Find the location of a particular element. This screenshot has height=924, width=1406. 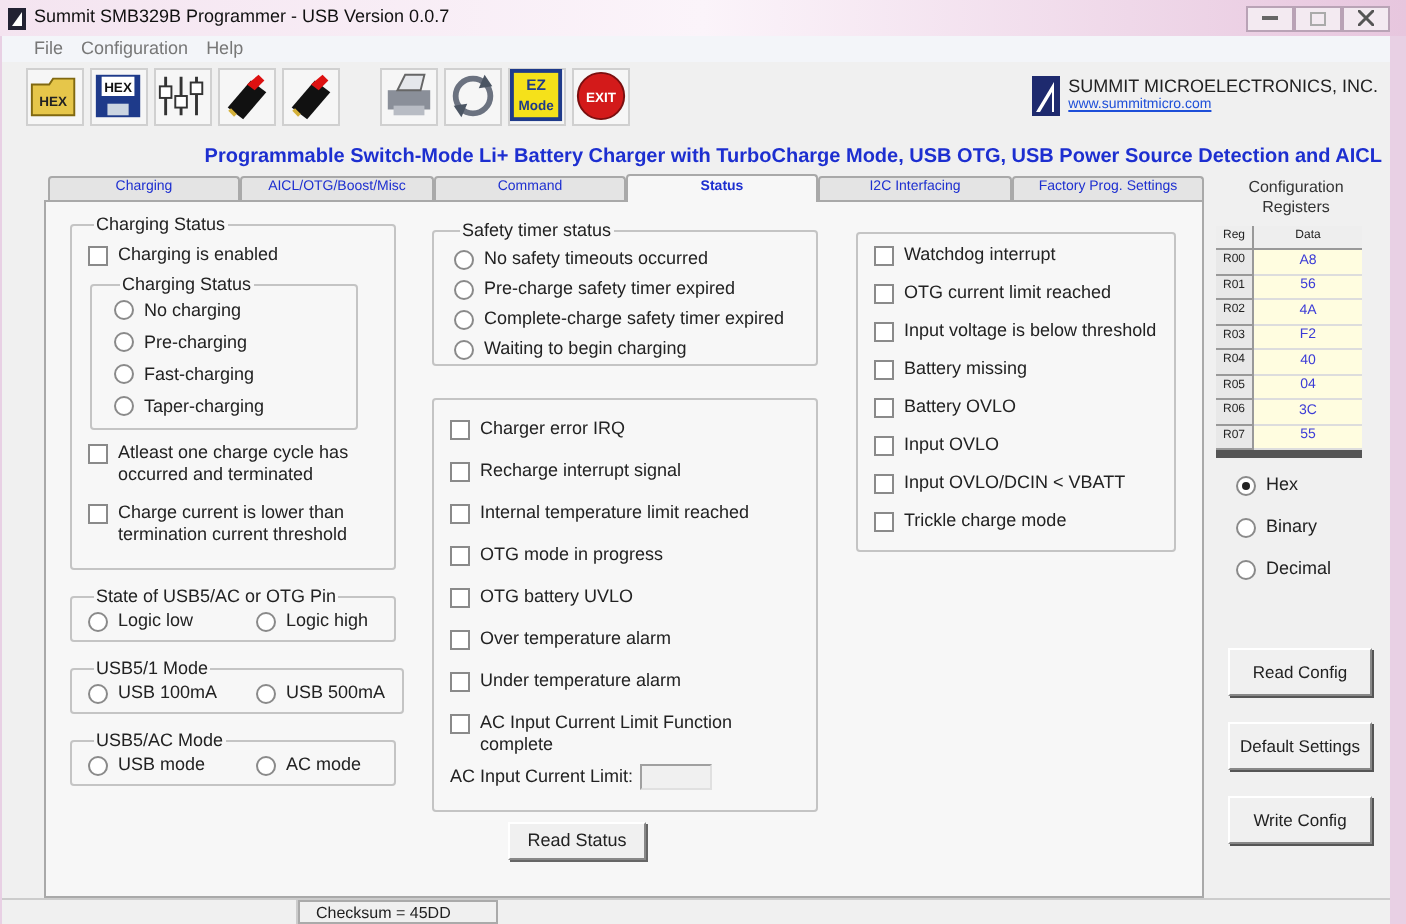

side-button: Write Config is located at coordinates (1300, 820).